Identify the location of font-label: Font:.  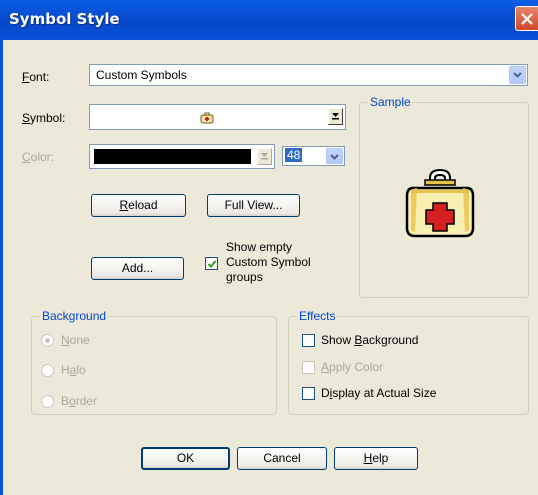
(36, 77).